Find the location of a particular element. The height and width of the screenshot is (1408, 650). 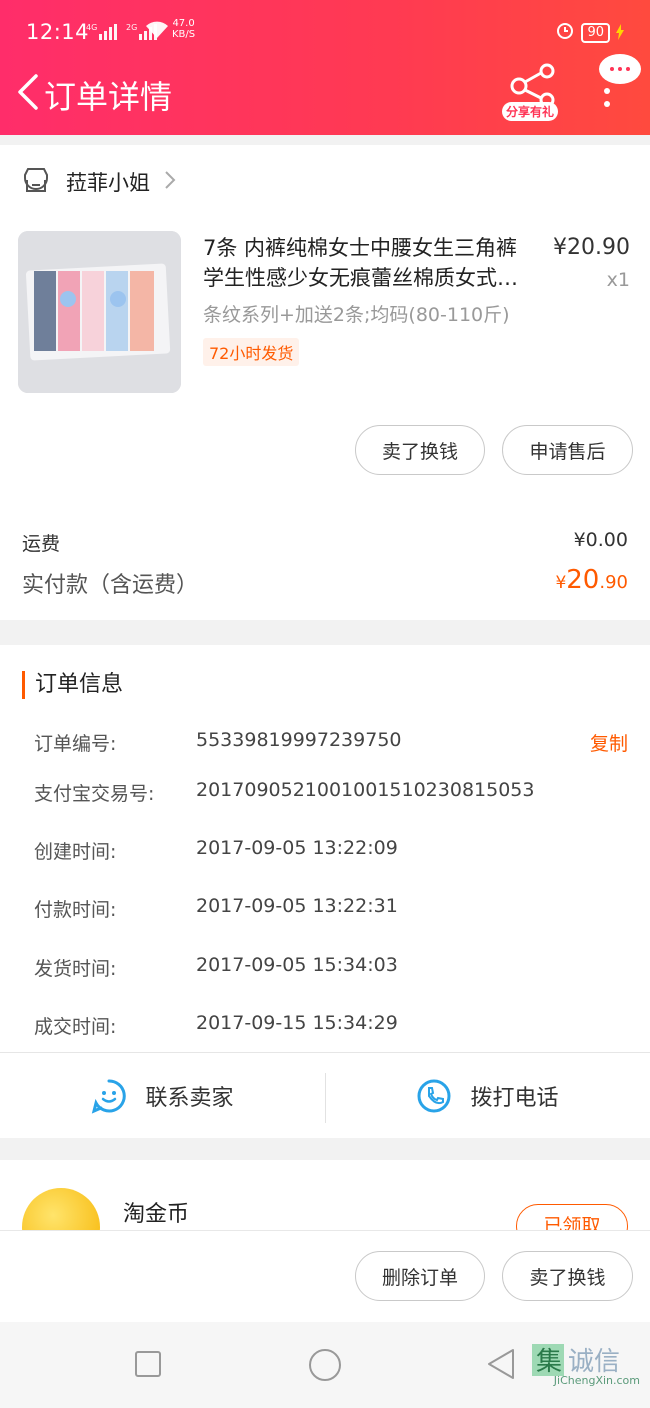

chevron-right-icon is located at coordinates (170, 182).